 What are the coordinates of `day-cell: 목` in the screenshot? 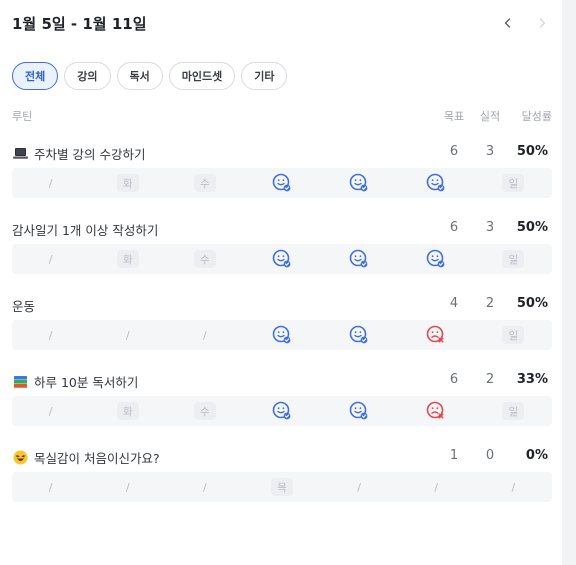 It's located at (281, 487).